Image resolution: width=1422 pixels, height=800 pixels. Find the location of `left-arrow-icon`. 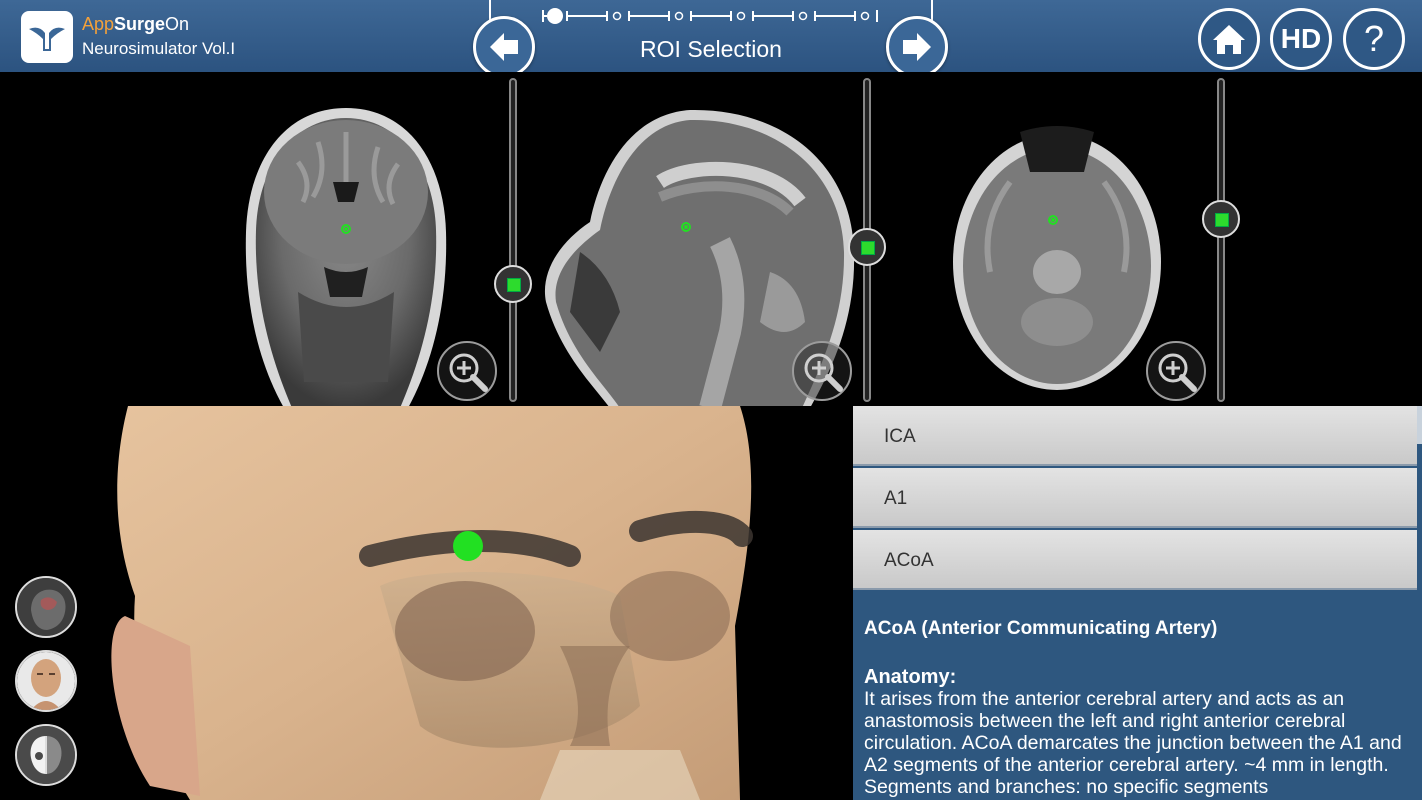

left-arrow-icon is located at coordinates (504, 47).